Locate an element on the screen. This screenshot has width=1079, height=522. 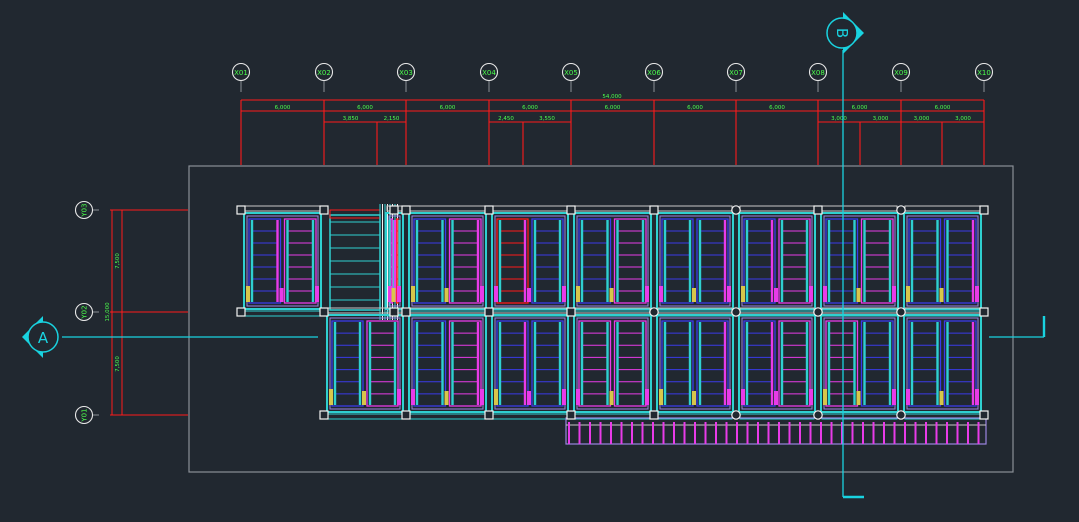
axis-label-x08: X08 is located at coordinates (818, 73).